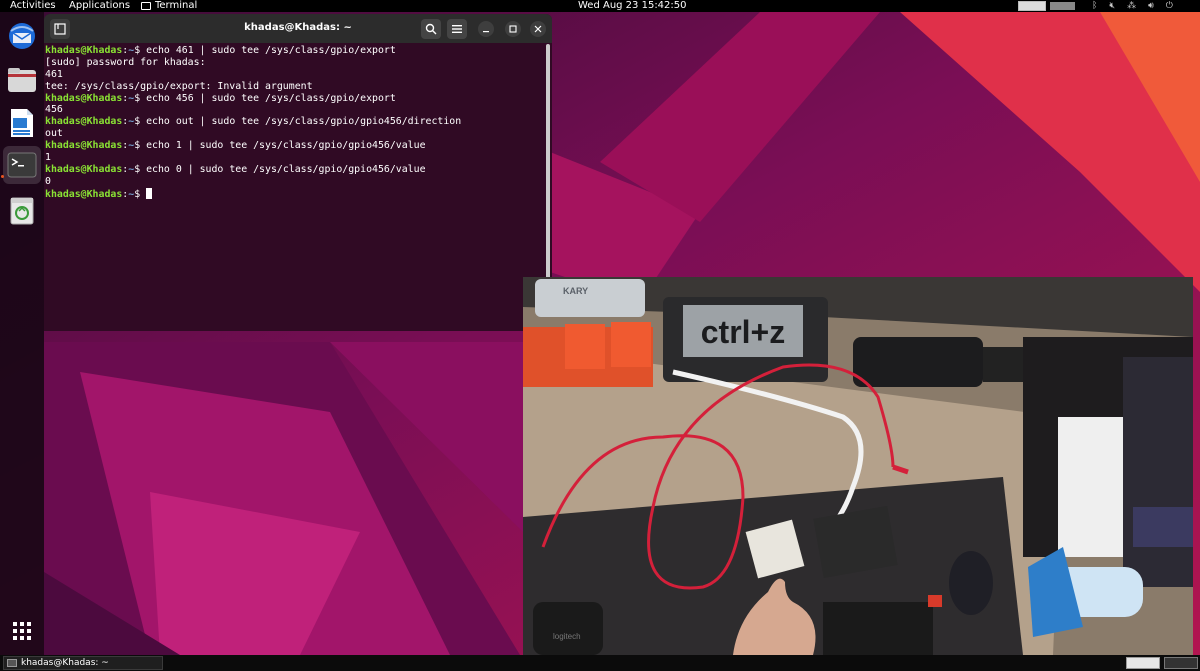 Image resolution: width=1200 pixels, height=671 pixels. Describe the element at coordinates (600, 663) in the screenshot. I see `bottom-taskbar: khadas@Khadas: ~` at that location.